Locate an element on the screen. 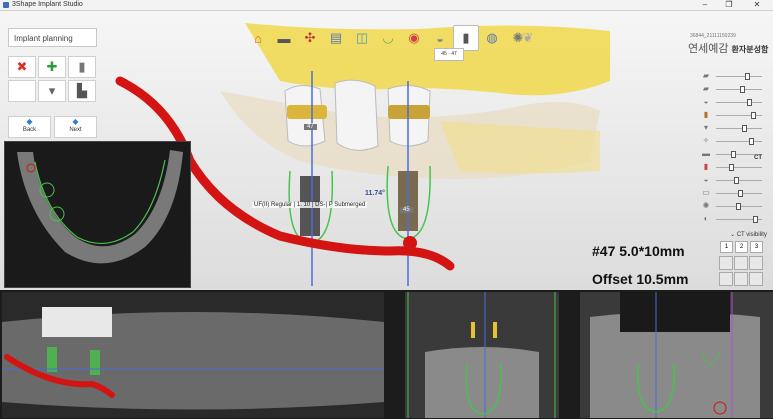 The width and height of the screenshot is (773, 419). arch-icon: ◡ is located at coordinates (388, 38).